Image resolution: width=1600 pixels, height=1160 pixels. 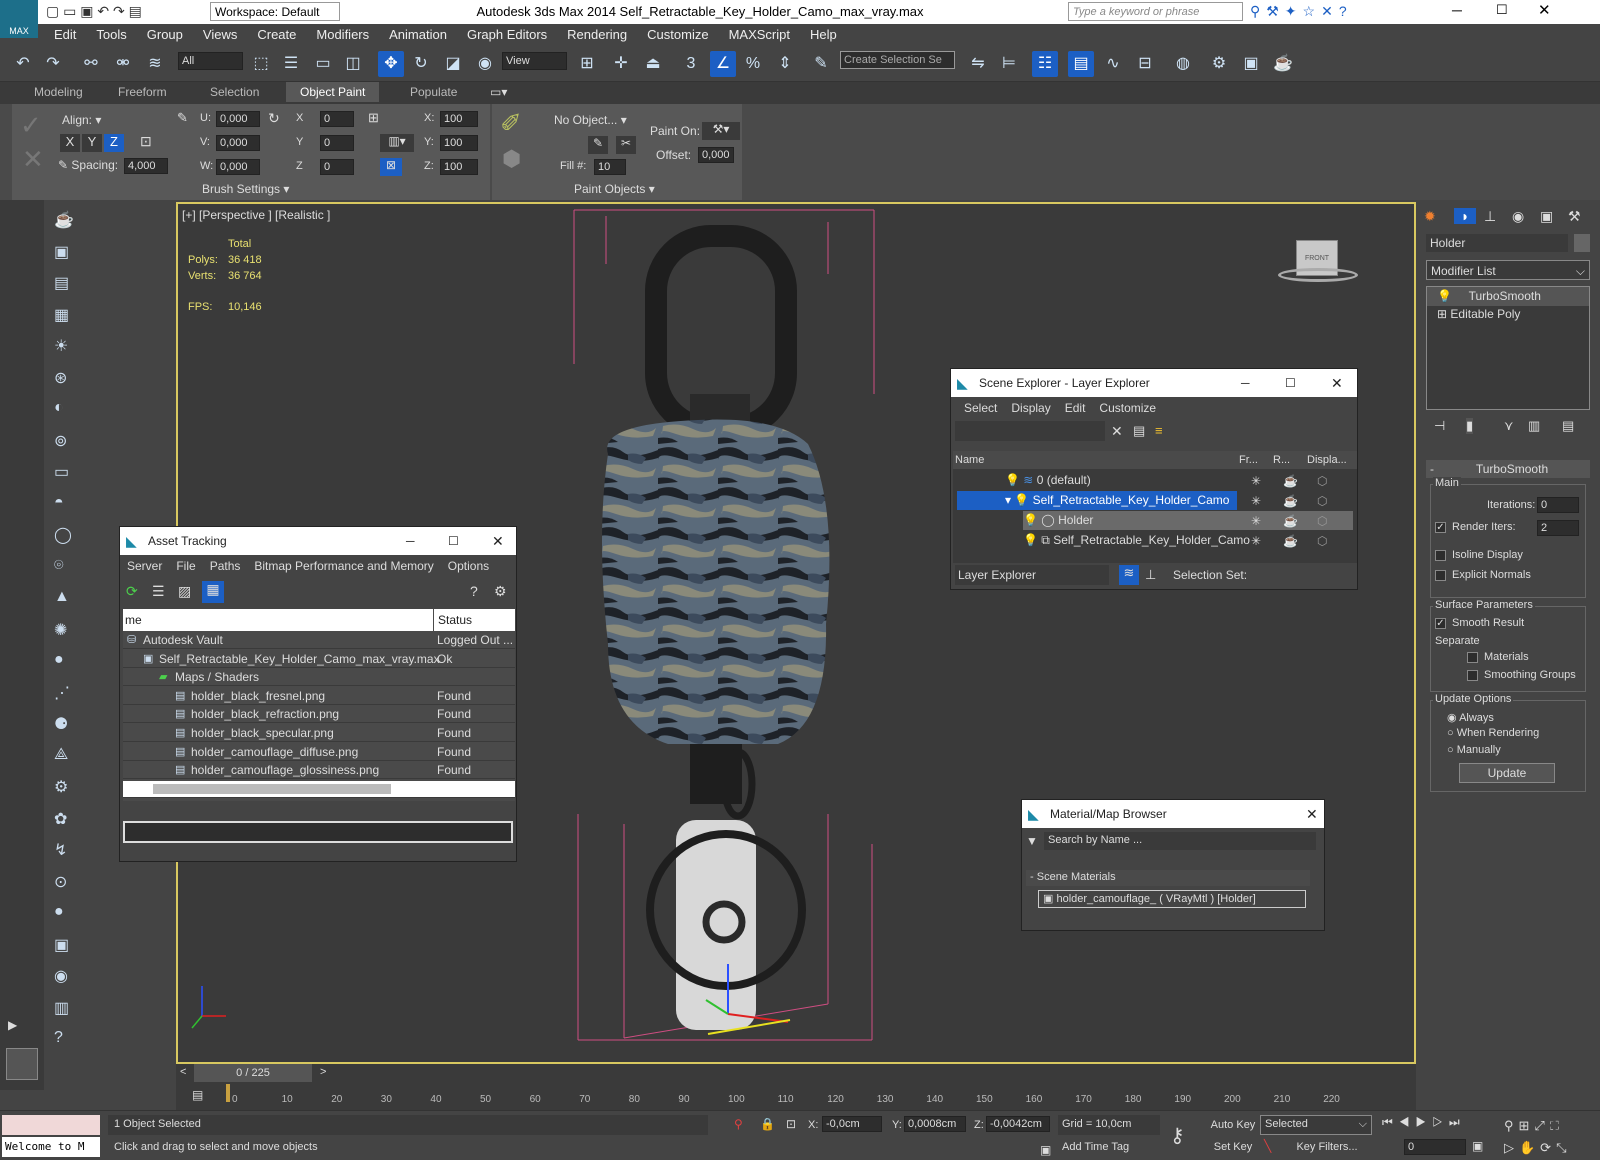 What do you see at coordinates (1129, 575) in the screenshot?
I see `layer-mode-icon: ≋` at bounding box center [1129, 575].